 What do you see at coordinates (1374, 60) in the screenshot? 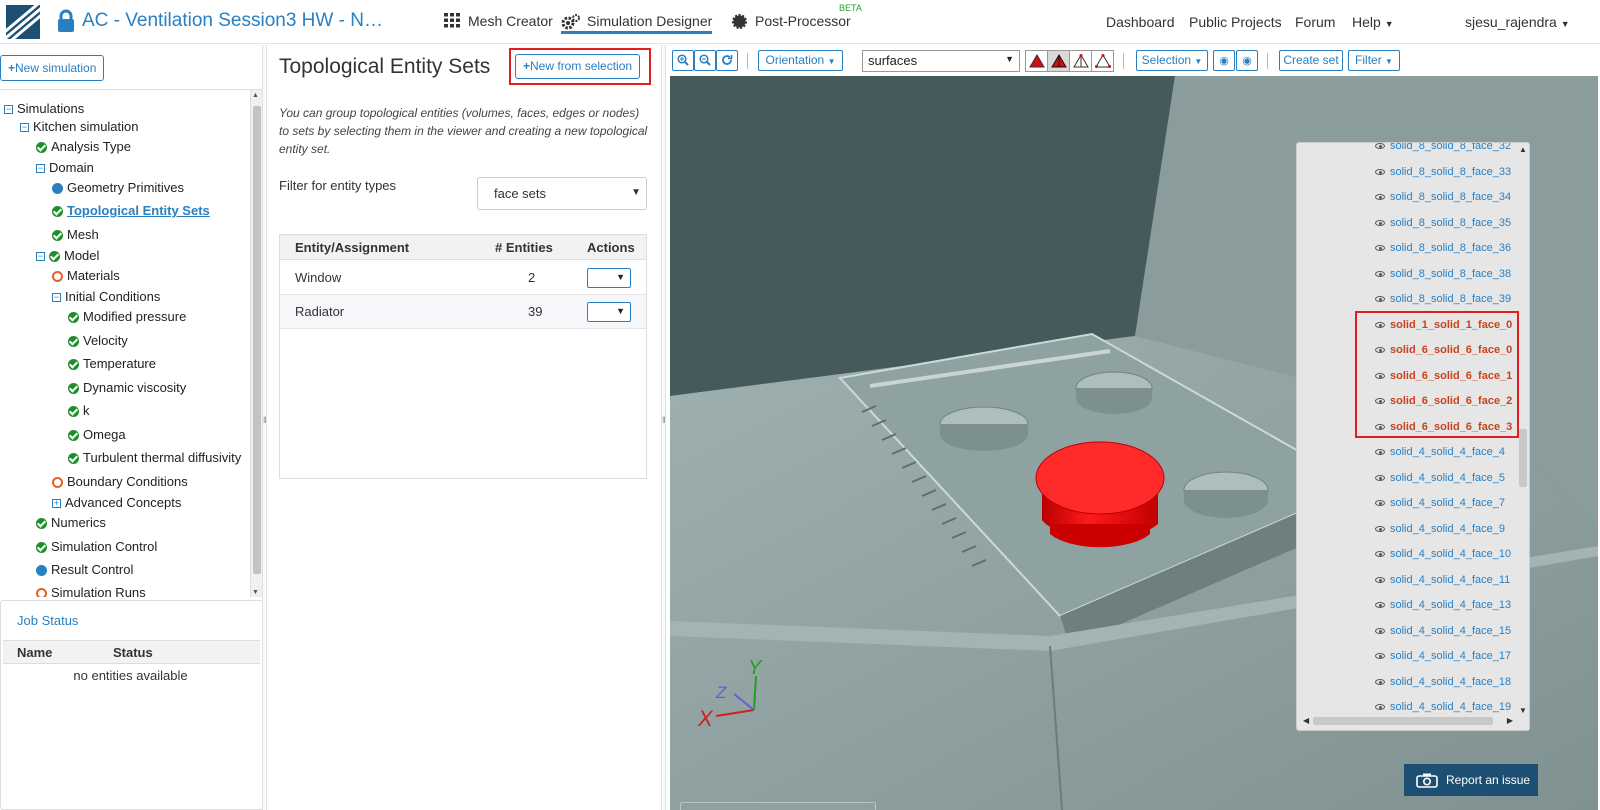
I see `filter-dropdown: Filter ▼` at bounding box center [1374, 60].